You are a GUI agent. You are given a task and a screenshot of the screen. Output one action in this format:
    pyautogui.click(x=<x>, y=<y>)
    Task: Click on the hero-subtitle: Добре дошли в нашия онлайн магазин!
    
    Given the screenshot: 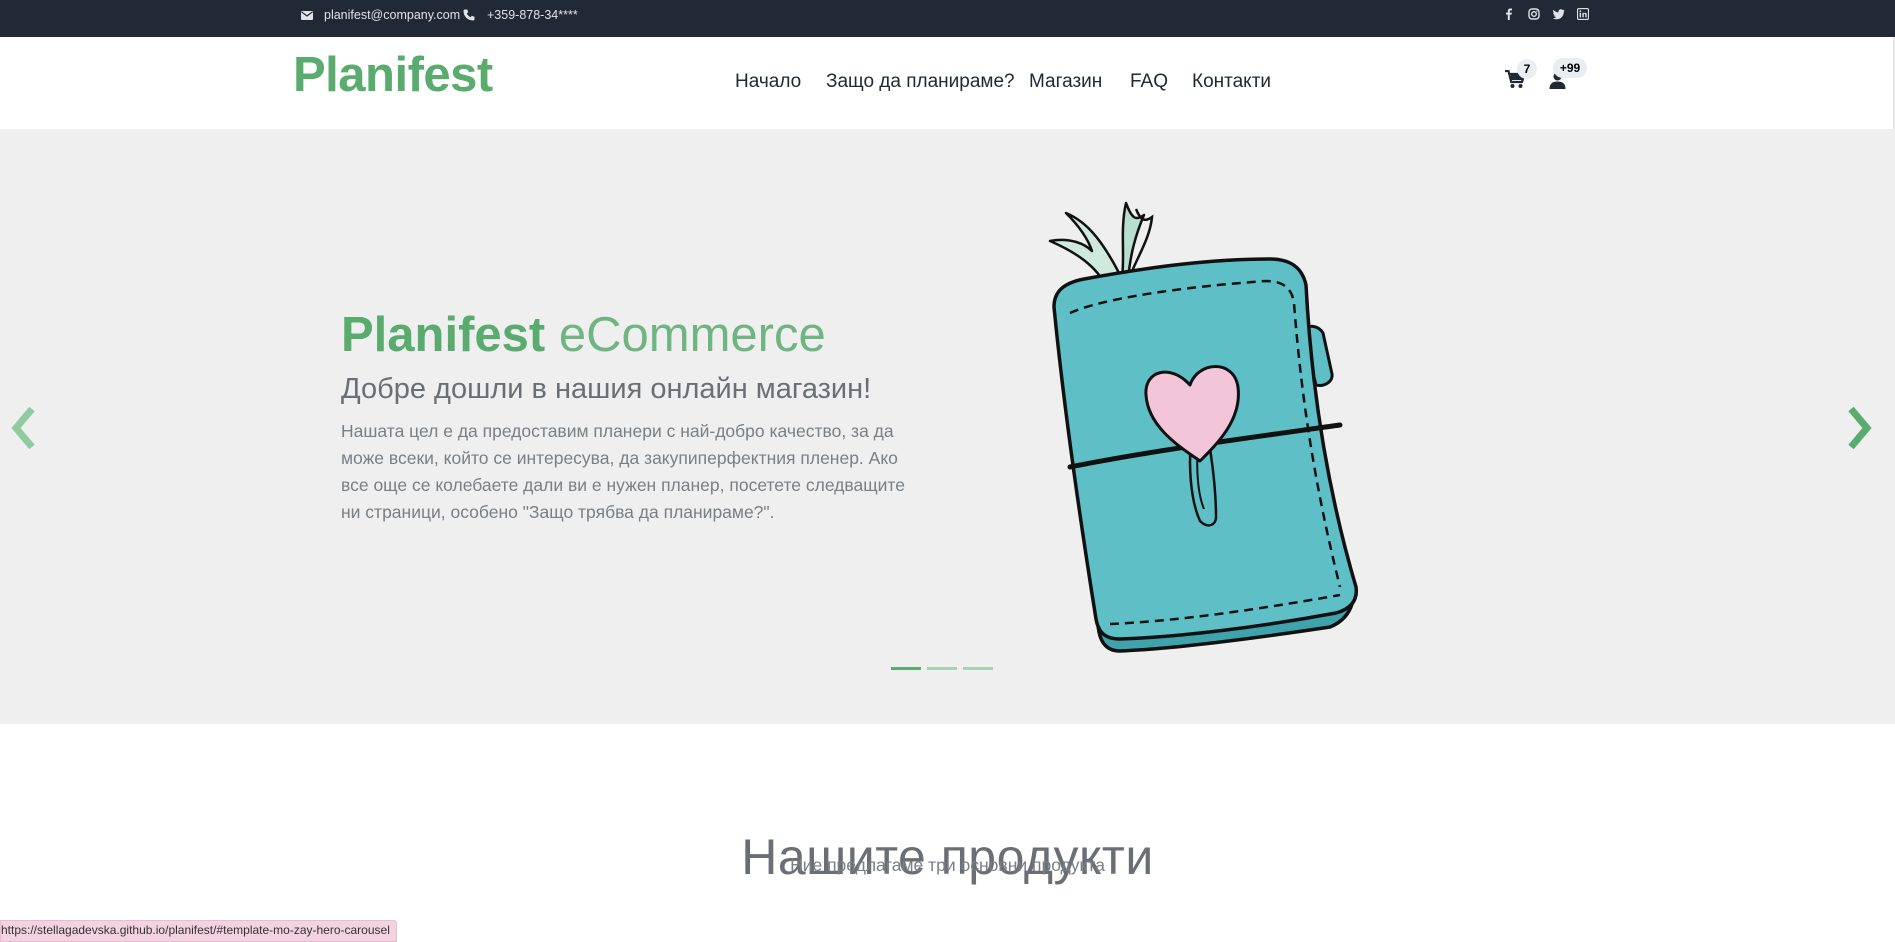 What is the action you would take?
    pyautogui.click(x=606, y=389)
    